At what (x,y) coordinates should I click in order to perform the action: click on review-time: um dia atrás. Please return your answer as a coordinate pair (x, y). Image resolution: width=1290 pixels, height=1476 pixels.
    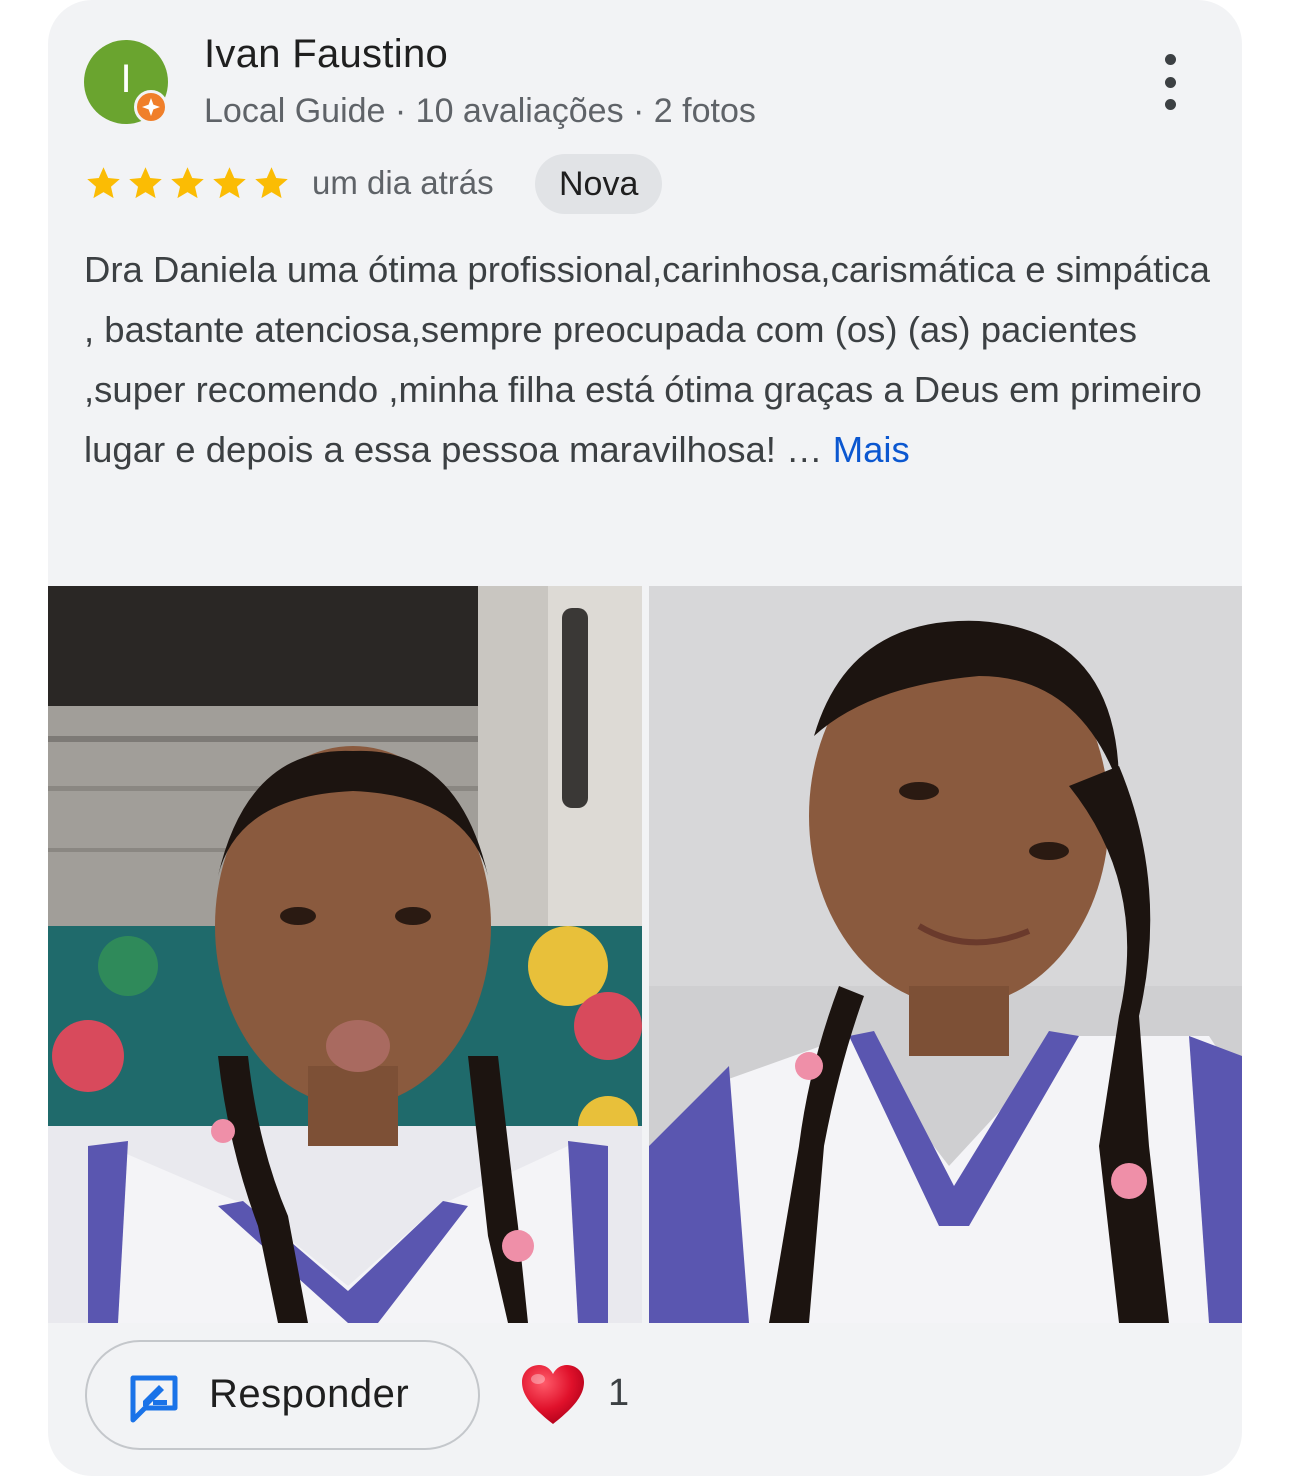
    Looking at the image, I should click on (403, 182).